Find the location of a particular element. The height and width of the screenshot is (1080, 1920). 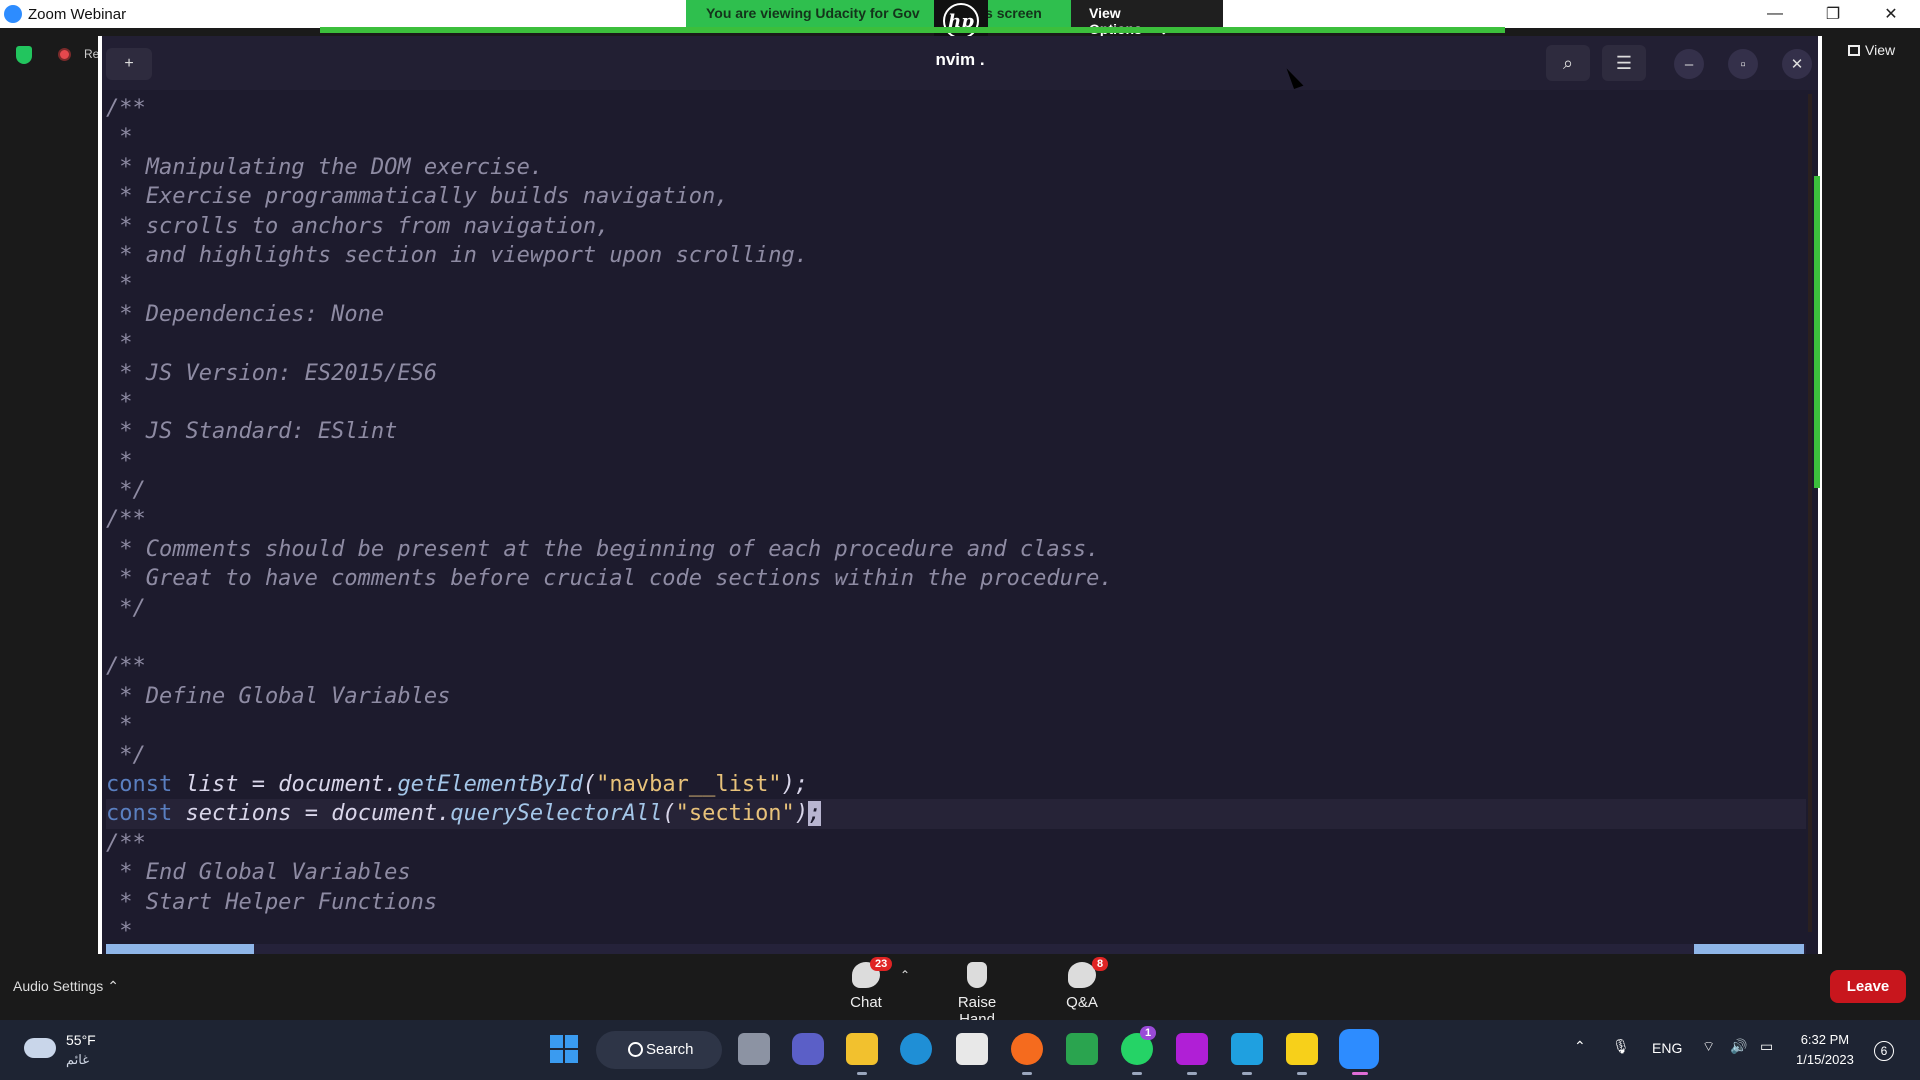

view-label: View is located at coordinates (1880, 50).